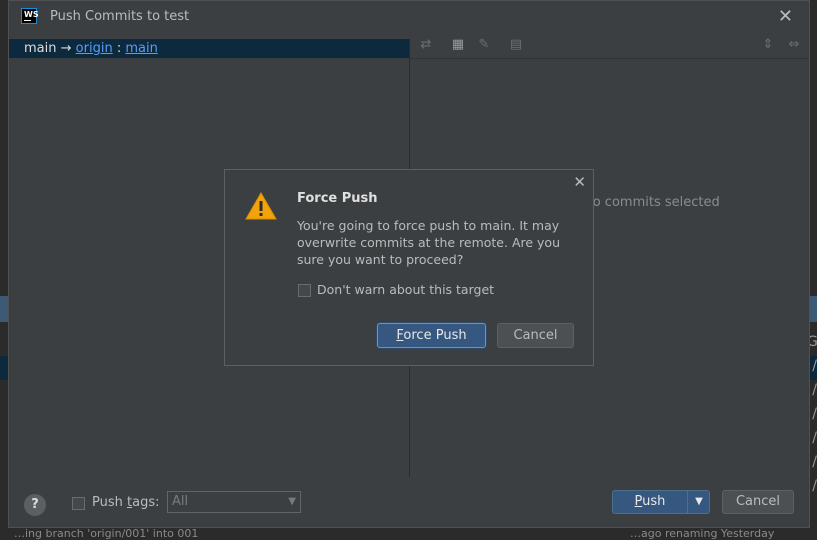 Image resolution: width=817 pixels, height=540 pixels. Describe the element at coordinates (699, 502) in the screenshot. I see `push-options-dropdown-icon: ▼` at that location.